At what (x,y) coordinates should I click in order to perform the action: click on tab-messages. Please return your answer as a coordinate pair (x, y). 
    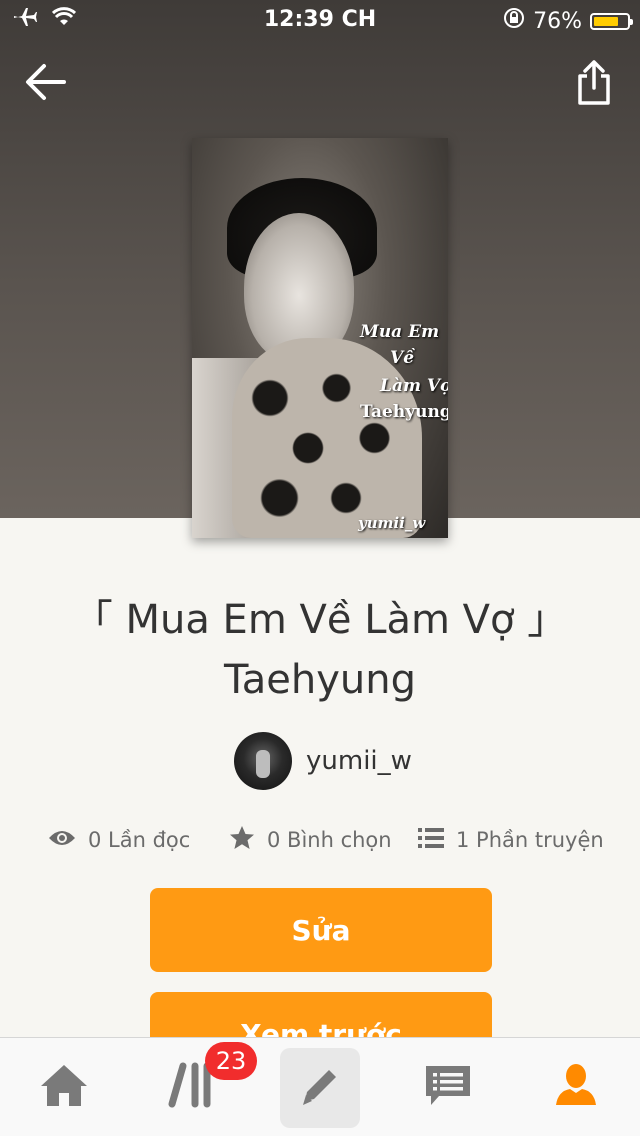
    Looking at the image, I should click on (448, 1087).